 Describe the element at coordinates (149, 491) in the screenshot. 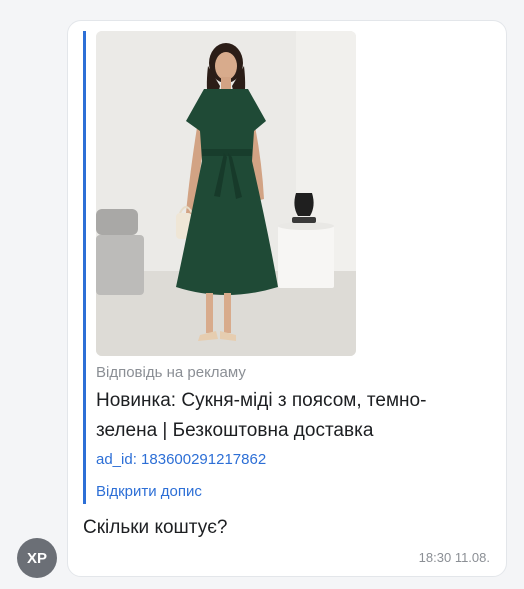

I see `open-post-link: Відкрити допис` at that location.